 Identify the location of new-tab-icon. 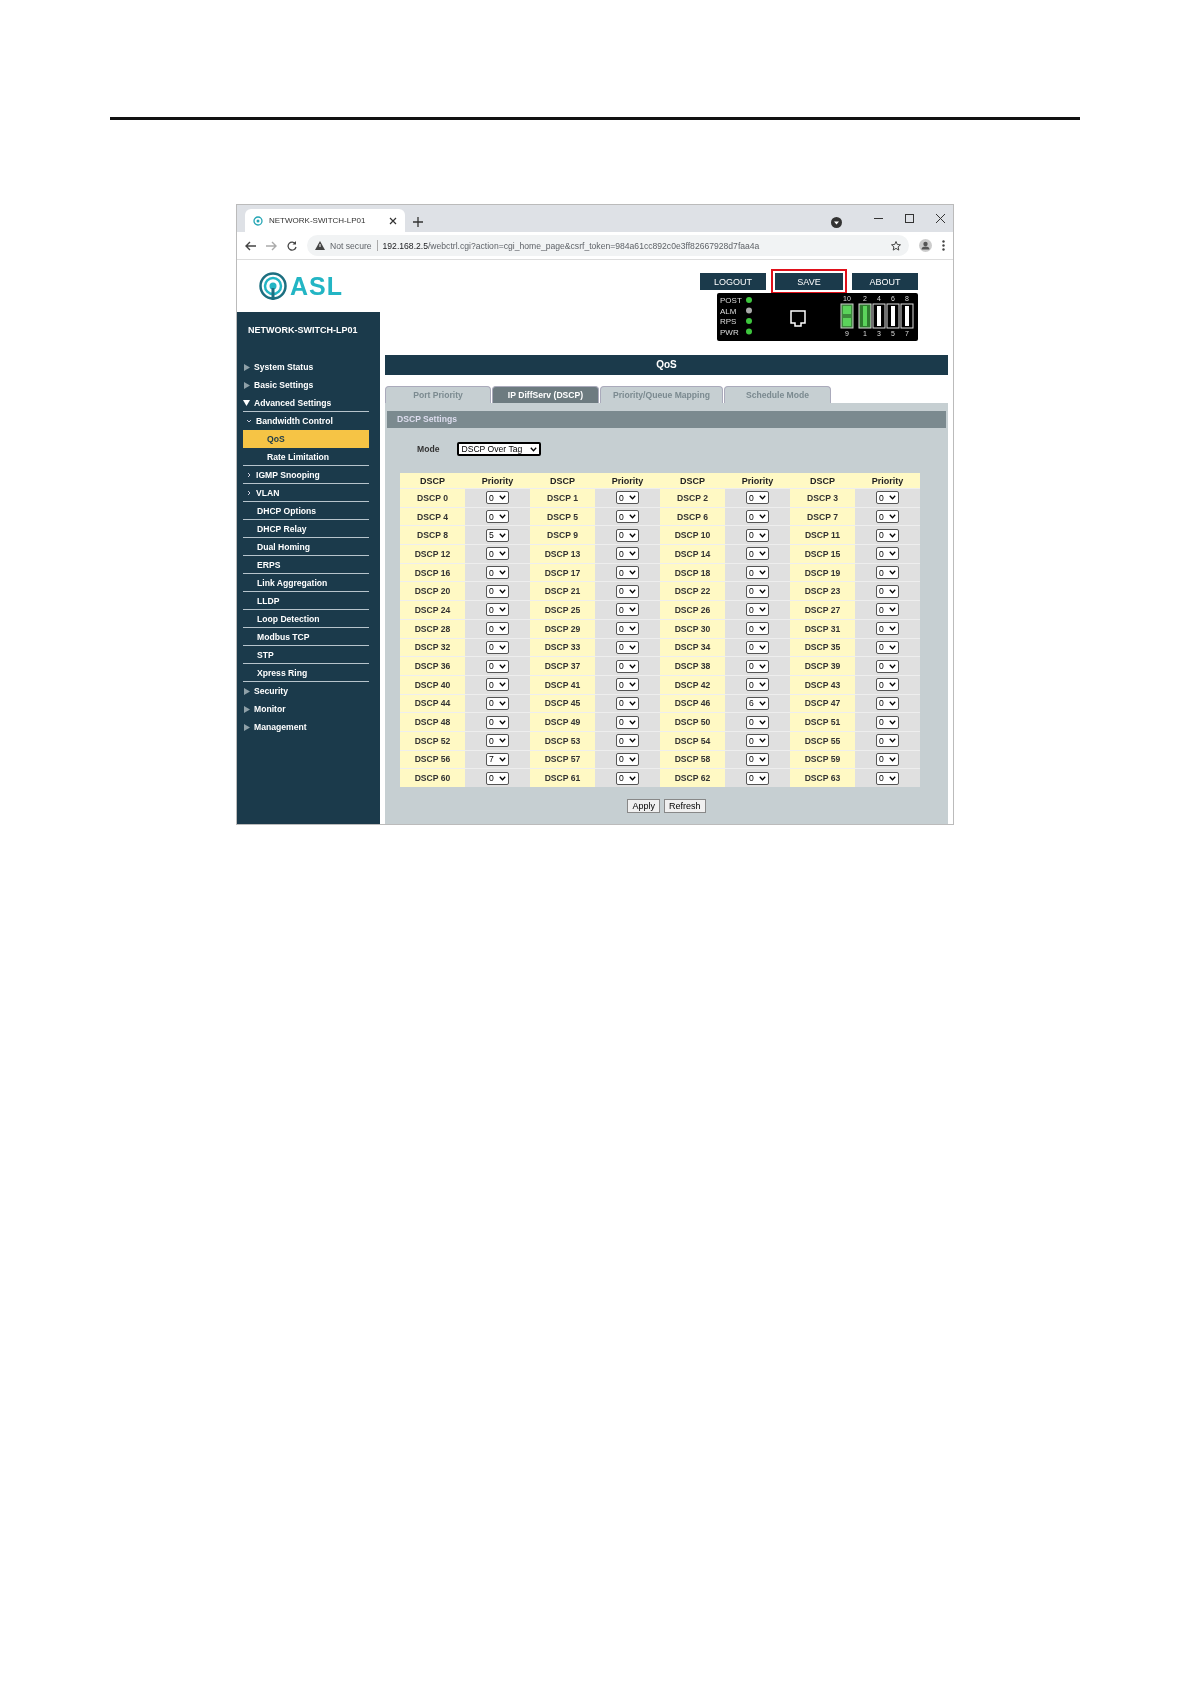
(418, 222).